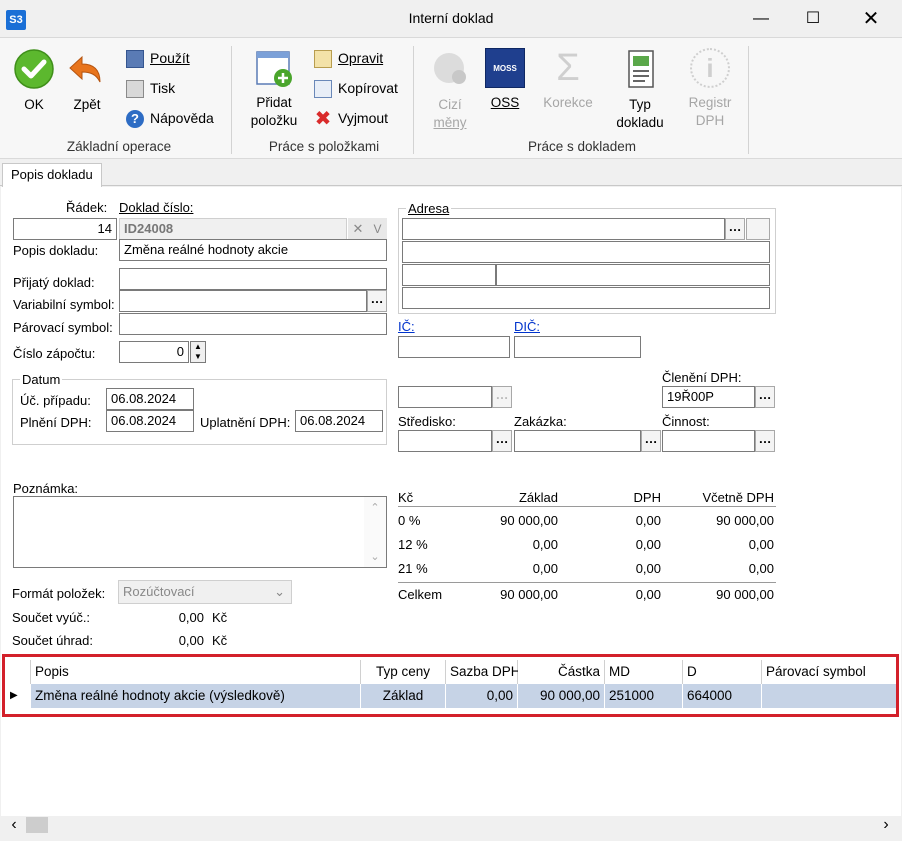 This screenshot has height=841, width=902. What do you see at coordinates (640, 104) in the screenshot?
I see `typ-label-1: Typ` at bounding box center [640, 104].